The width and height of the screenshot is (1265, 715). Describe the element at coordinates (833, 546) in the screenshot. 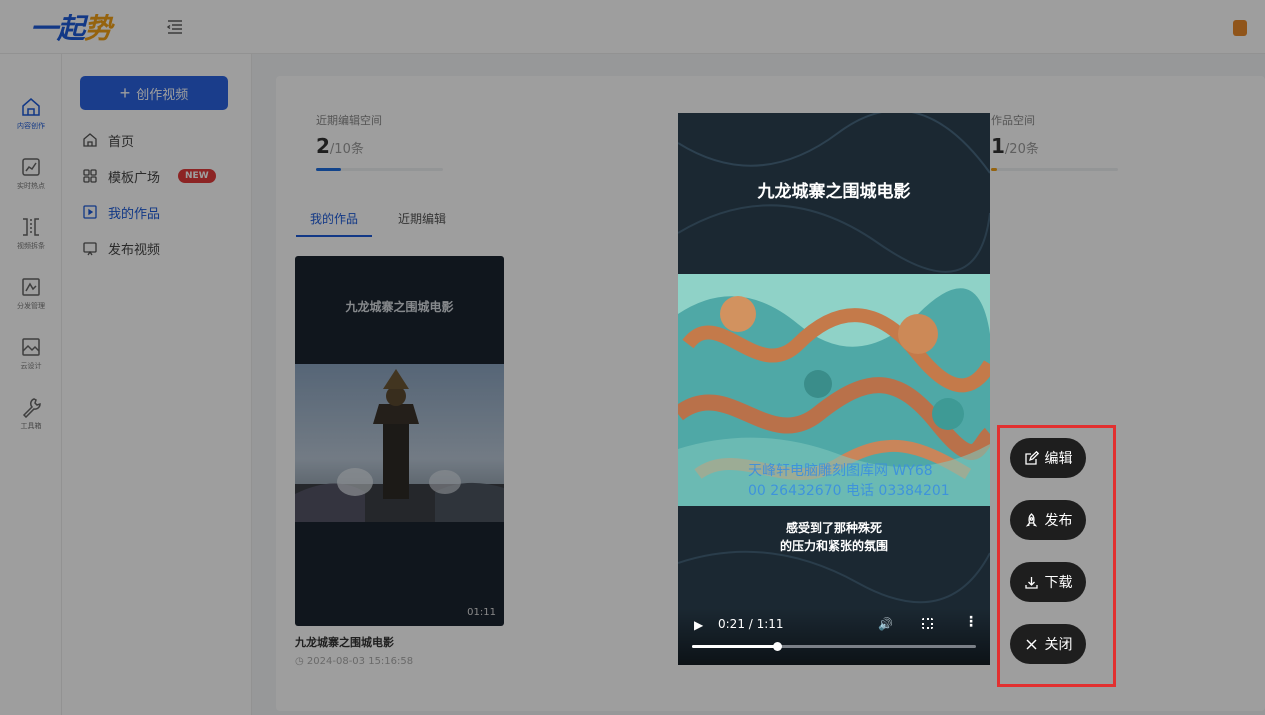

I see `subtitle-line-2: 的压力和紧张的氛围` at that location.